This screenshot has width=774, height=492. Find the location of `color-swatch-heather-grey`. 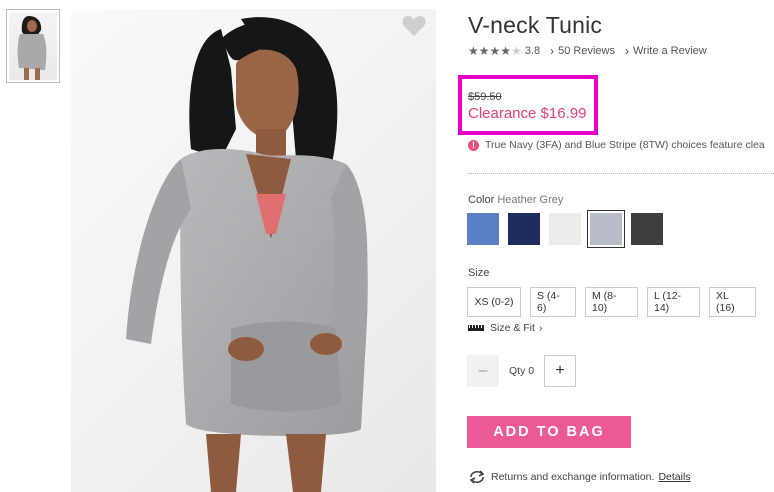

color-swatch-heather-grey is located at coordinates (606, 229).